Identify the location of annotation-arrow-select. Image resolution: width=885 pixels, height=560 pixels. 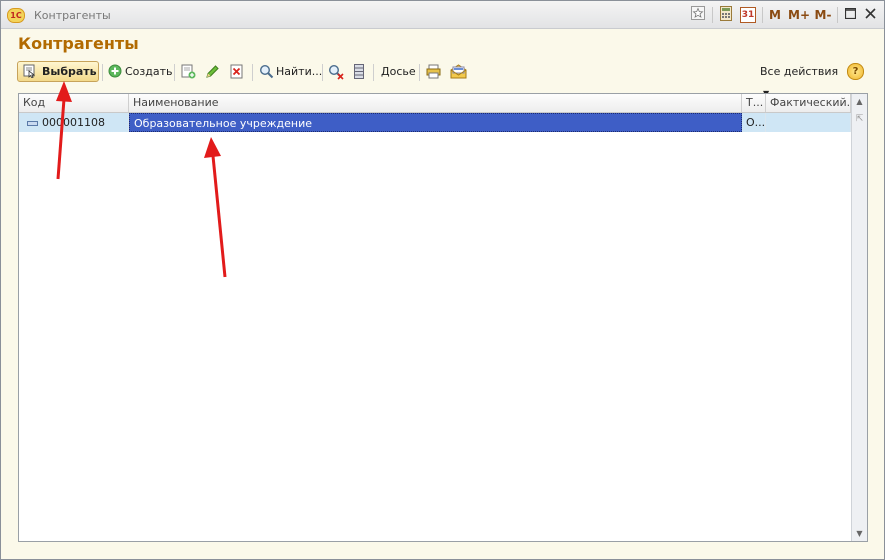
(64, 130).